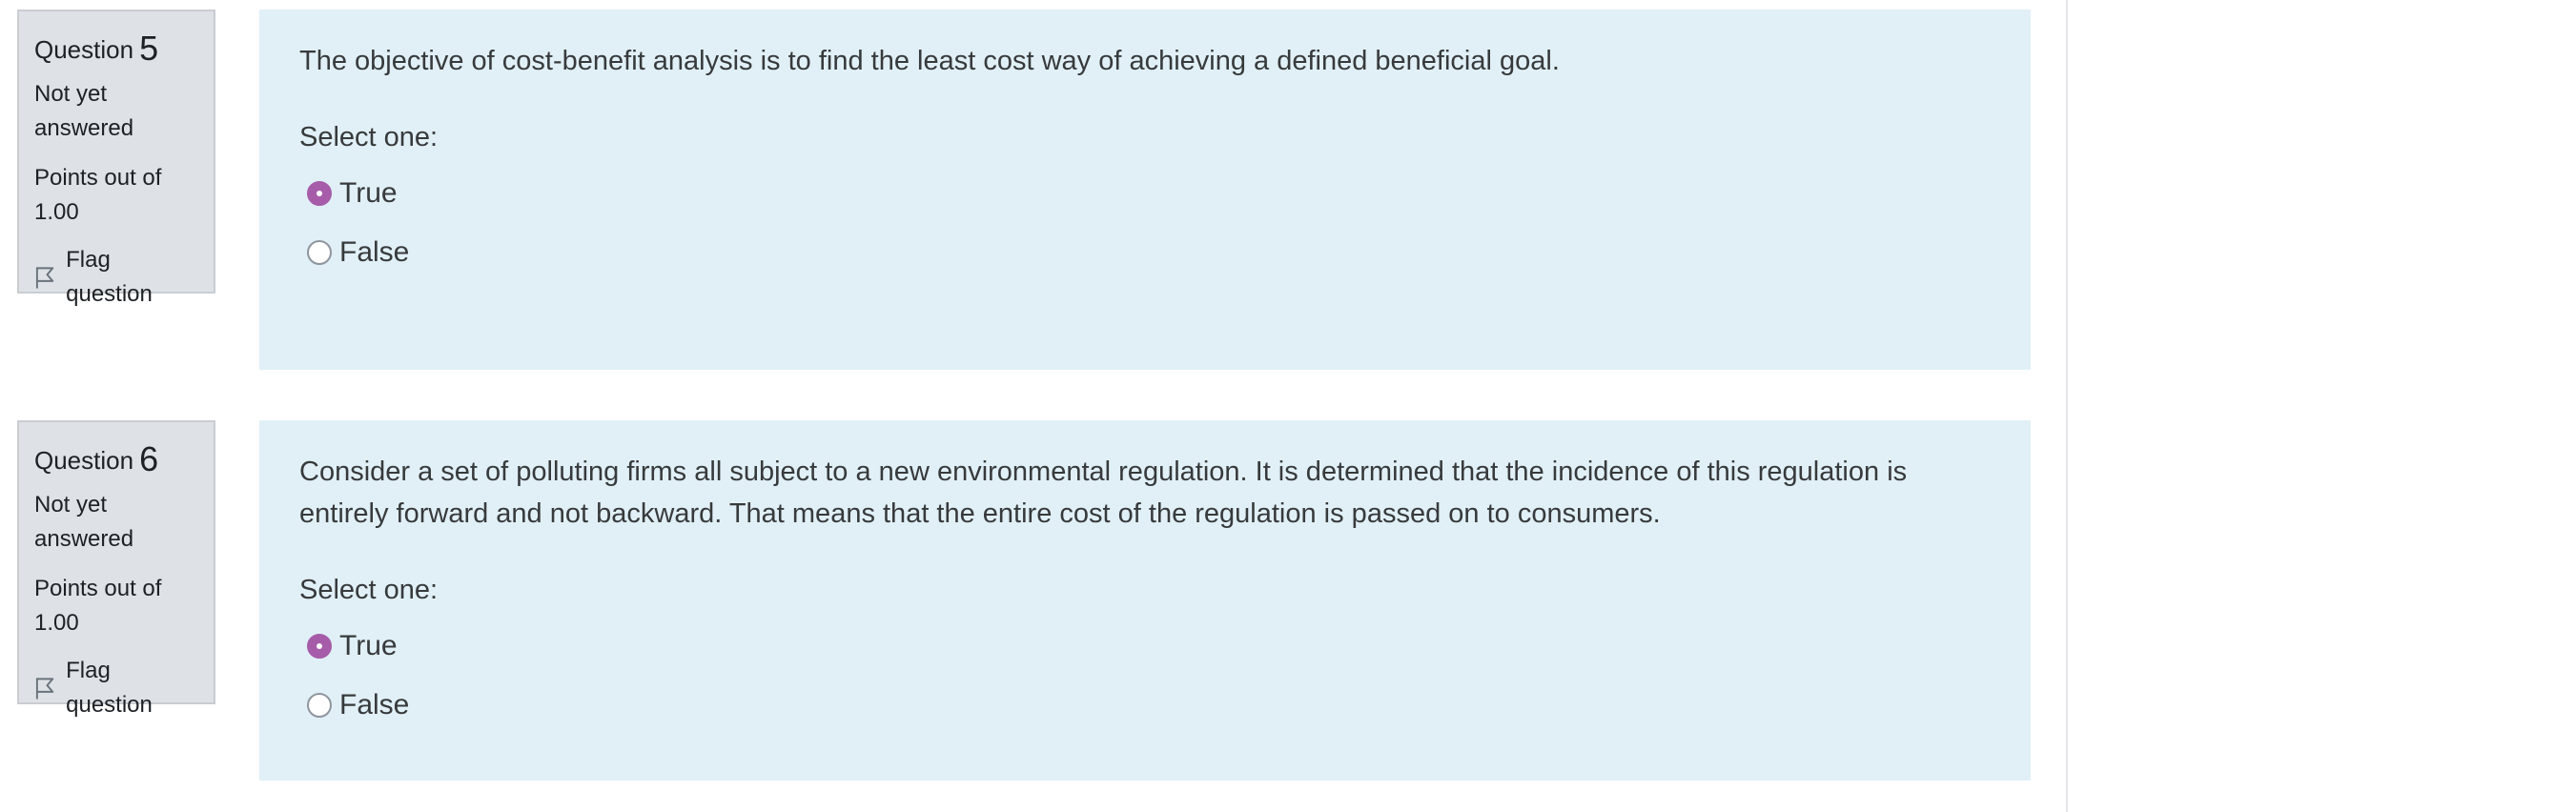 Image resolution: width=2576 pixels, height=812 pixels. I want to click on right-column-divider, so click(2067, 406).